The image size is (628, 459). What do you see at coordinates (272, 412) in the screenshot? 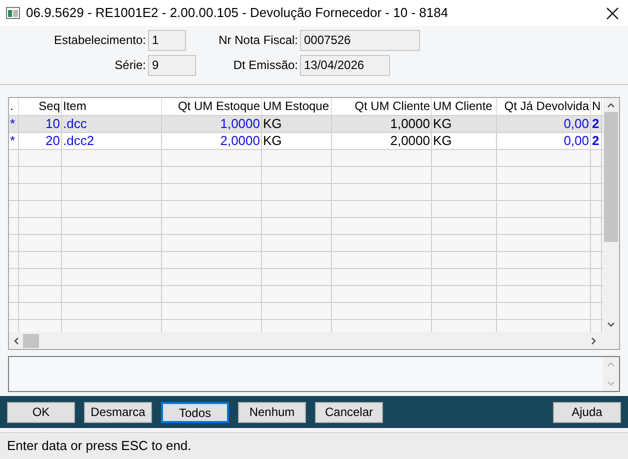
I see `dialog-button: Nenhum` at bounding box center [272, 412].